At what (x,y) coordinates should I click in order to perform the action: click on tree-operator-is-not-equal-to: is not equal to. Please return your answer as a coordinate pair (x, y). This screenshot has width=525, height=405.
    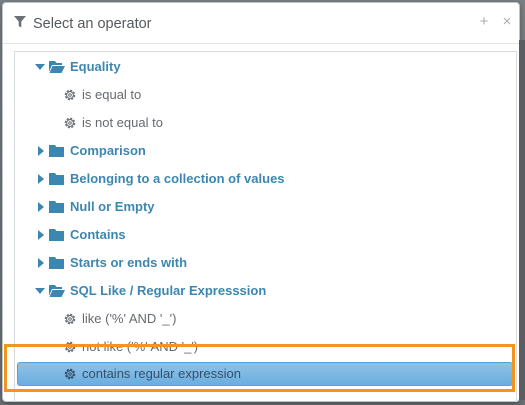
    Looking at the image, I should click on (264, 123).